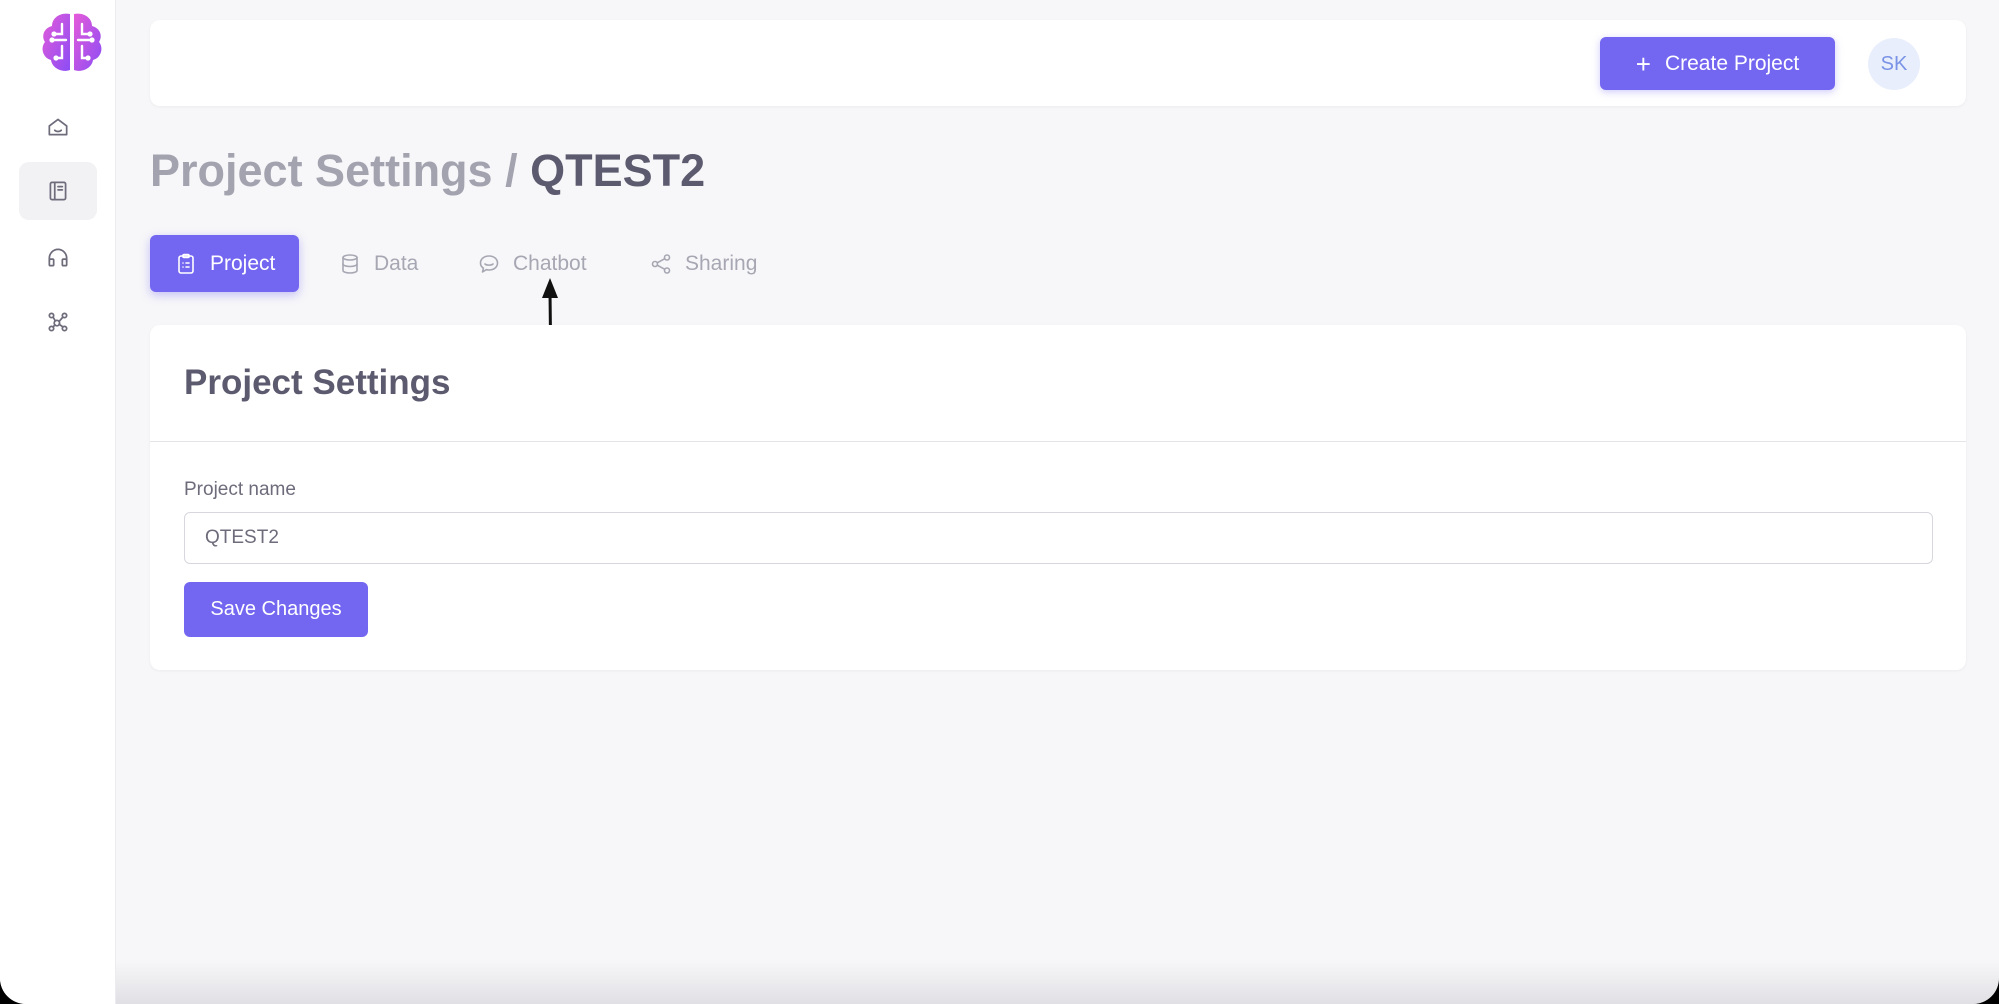 This screenshot has height=1004, width=1999. Describe the element at coordinates (1643, 63) in the screenshot. I see `plus-icon: +` at that location.